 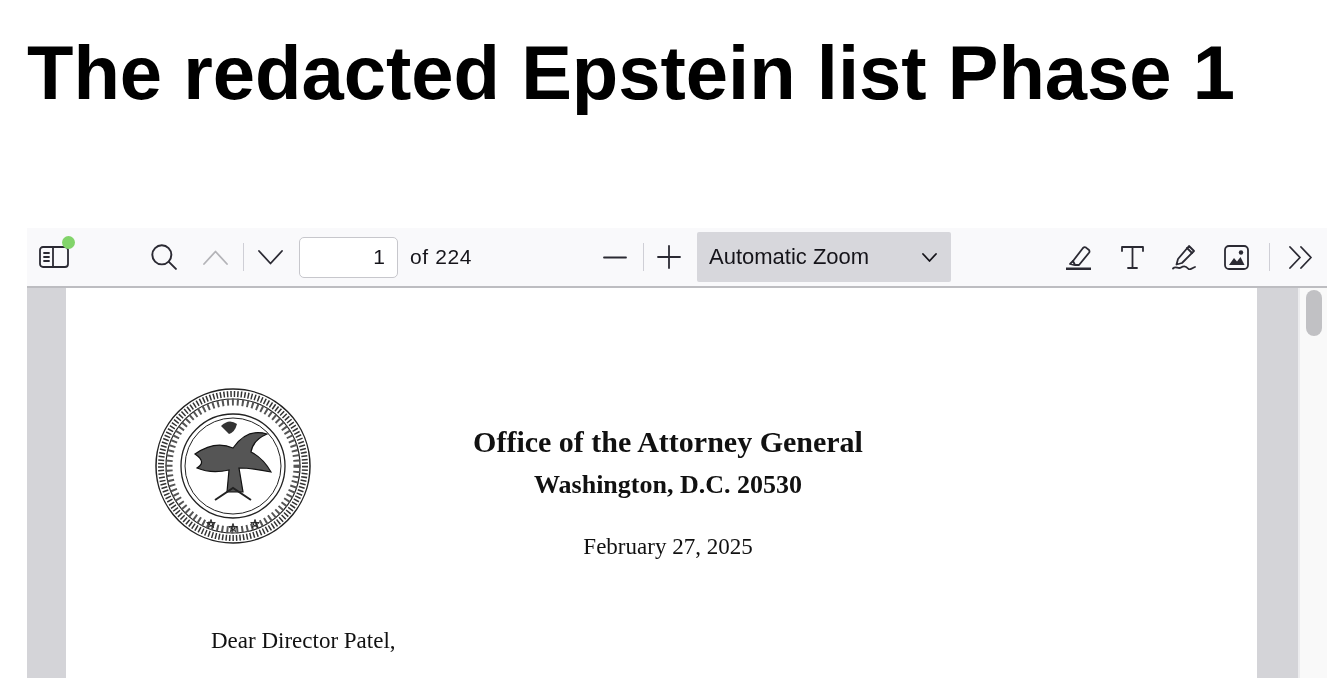 What do you see at coordinates (669, 257) in the screenshot?
I see `plus-icon` at bounding box center [669, 257].